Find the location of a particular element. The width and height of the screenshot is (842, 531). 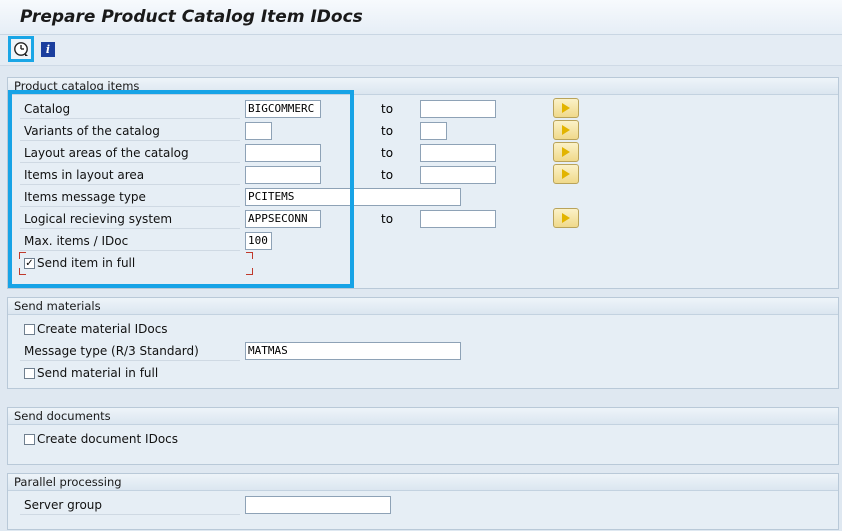

logical-system-to-input is located at coordinates (458, 219).